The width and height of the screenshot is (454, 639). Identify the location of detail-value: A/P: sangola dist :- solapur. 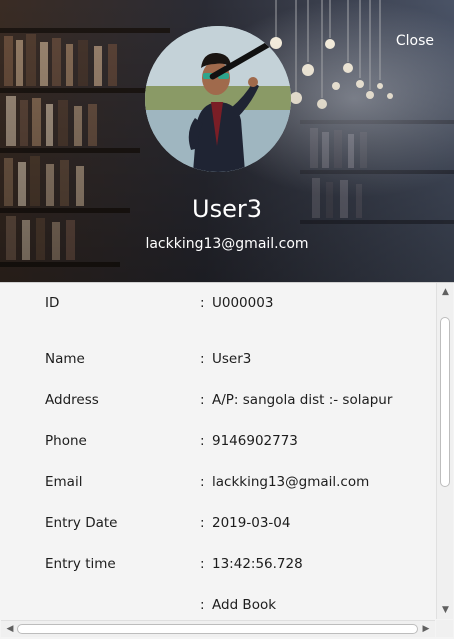
(302, 400).